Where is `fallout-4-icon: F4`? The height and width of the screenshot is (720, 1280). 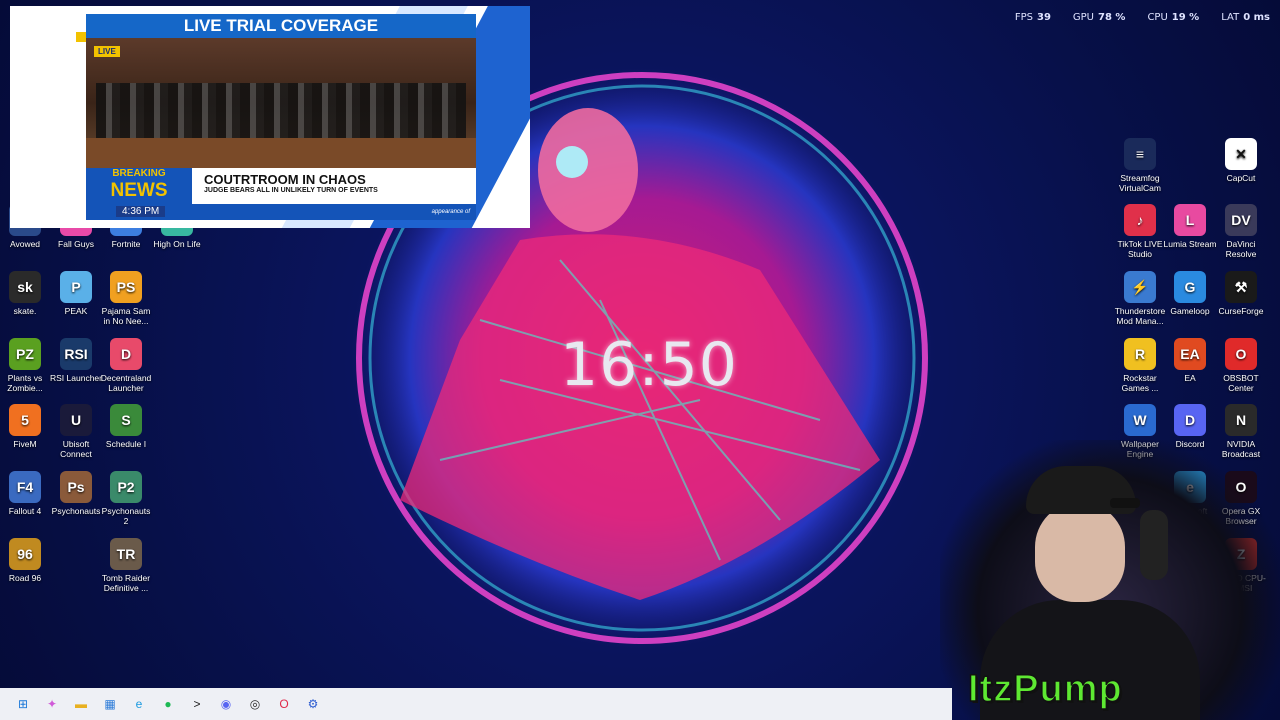 fallout-4-icon: F4 is located at coordinates (25, 487).